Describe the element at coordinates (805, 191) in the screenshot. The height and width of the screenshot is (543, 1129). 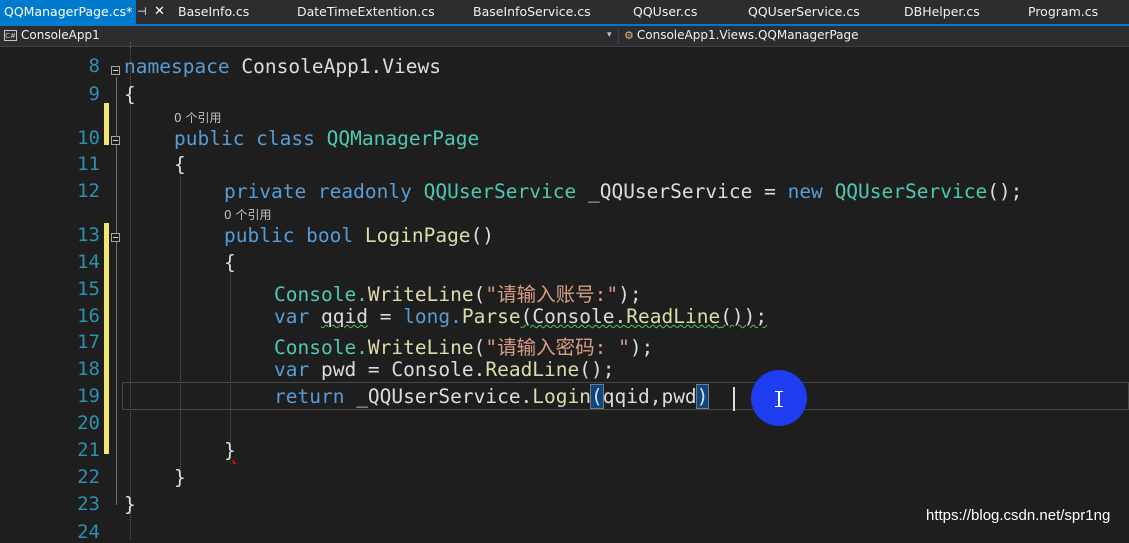
I see `keyword: new` at that location.